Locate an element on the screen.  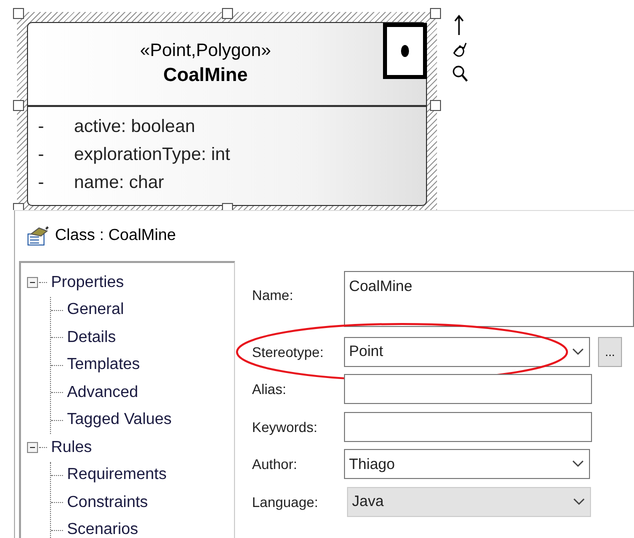
tree-item: Constraints is located at coordinates (107, 503).